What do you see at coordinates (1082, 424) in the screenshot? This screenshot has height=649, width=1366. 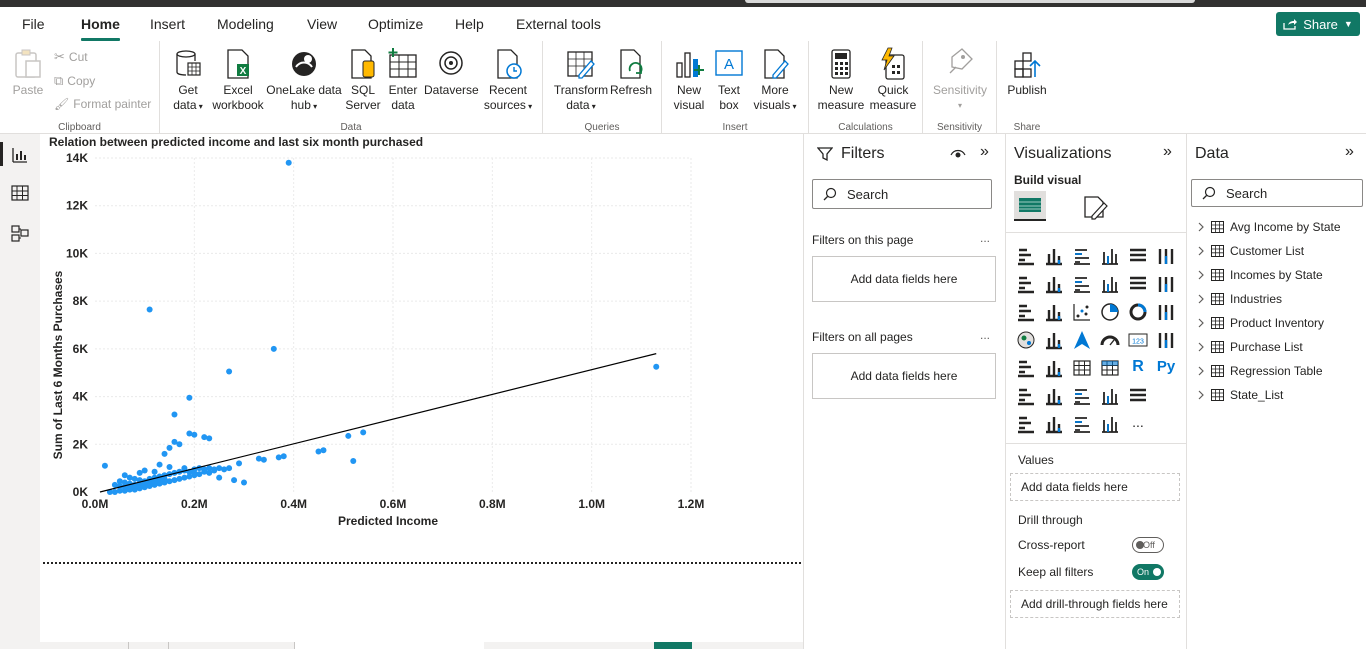 I see `power-apps-icon` at bounding box center [1082, 424].